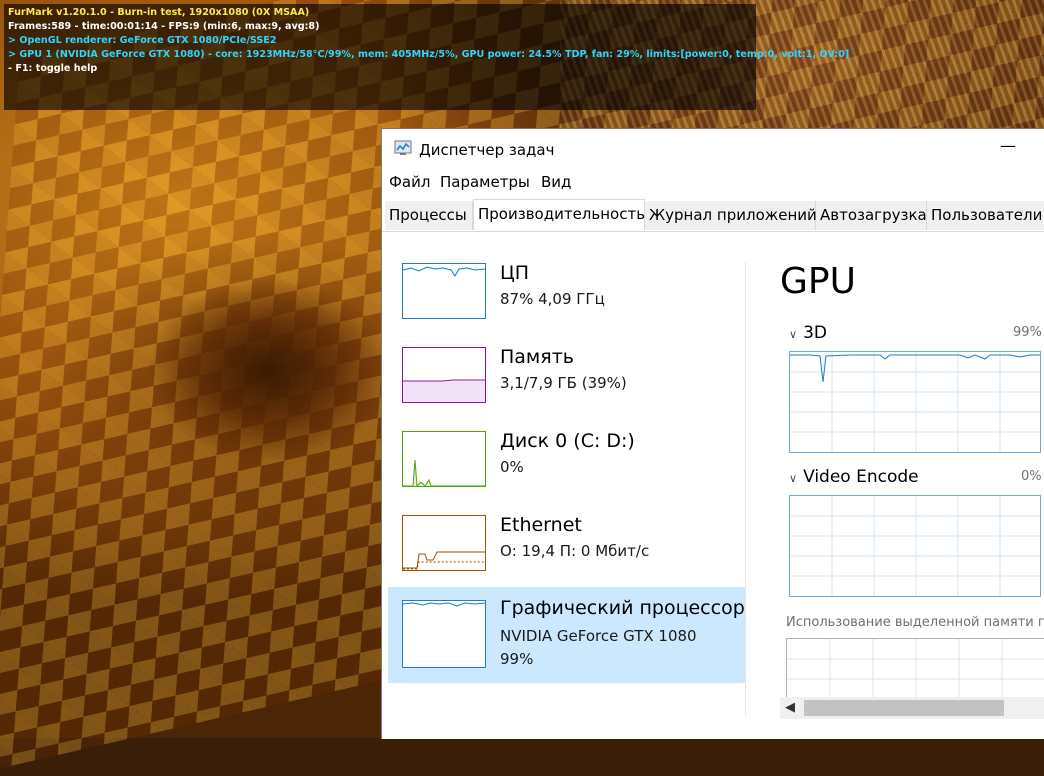 This screenshot has height=776, width=1044. I want to click on window-title: Диспетчер задач, so click(487, 150).